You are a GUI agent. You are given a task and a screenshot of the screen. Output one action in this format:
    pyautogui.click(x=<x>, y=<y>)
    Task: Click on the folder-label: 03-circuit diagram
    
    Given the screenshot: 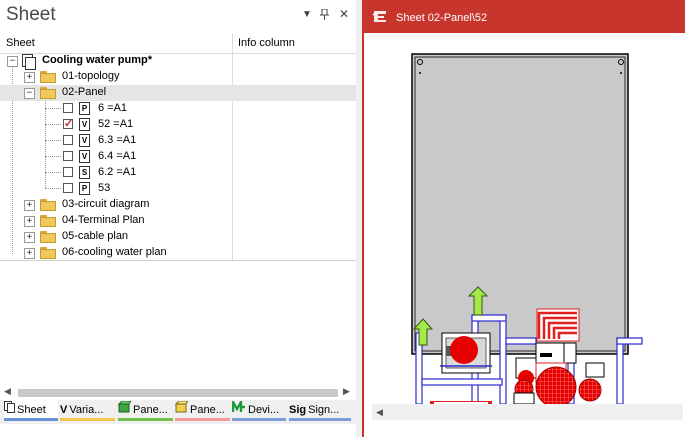 What is the action you would take?
    pyautogui.click(x=106, y=204)
    